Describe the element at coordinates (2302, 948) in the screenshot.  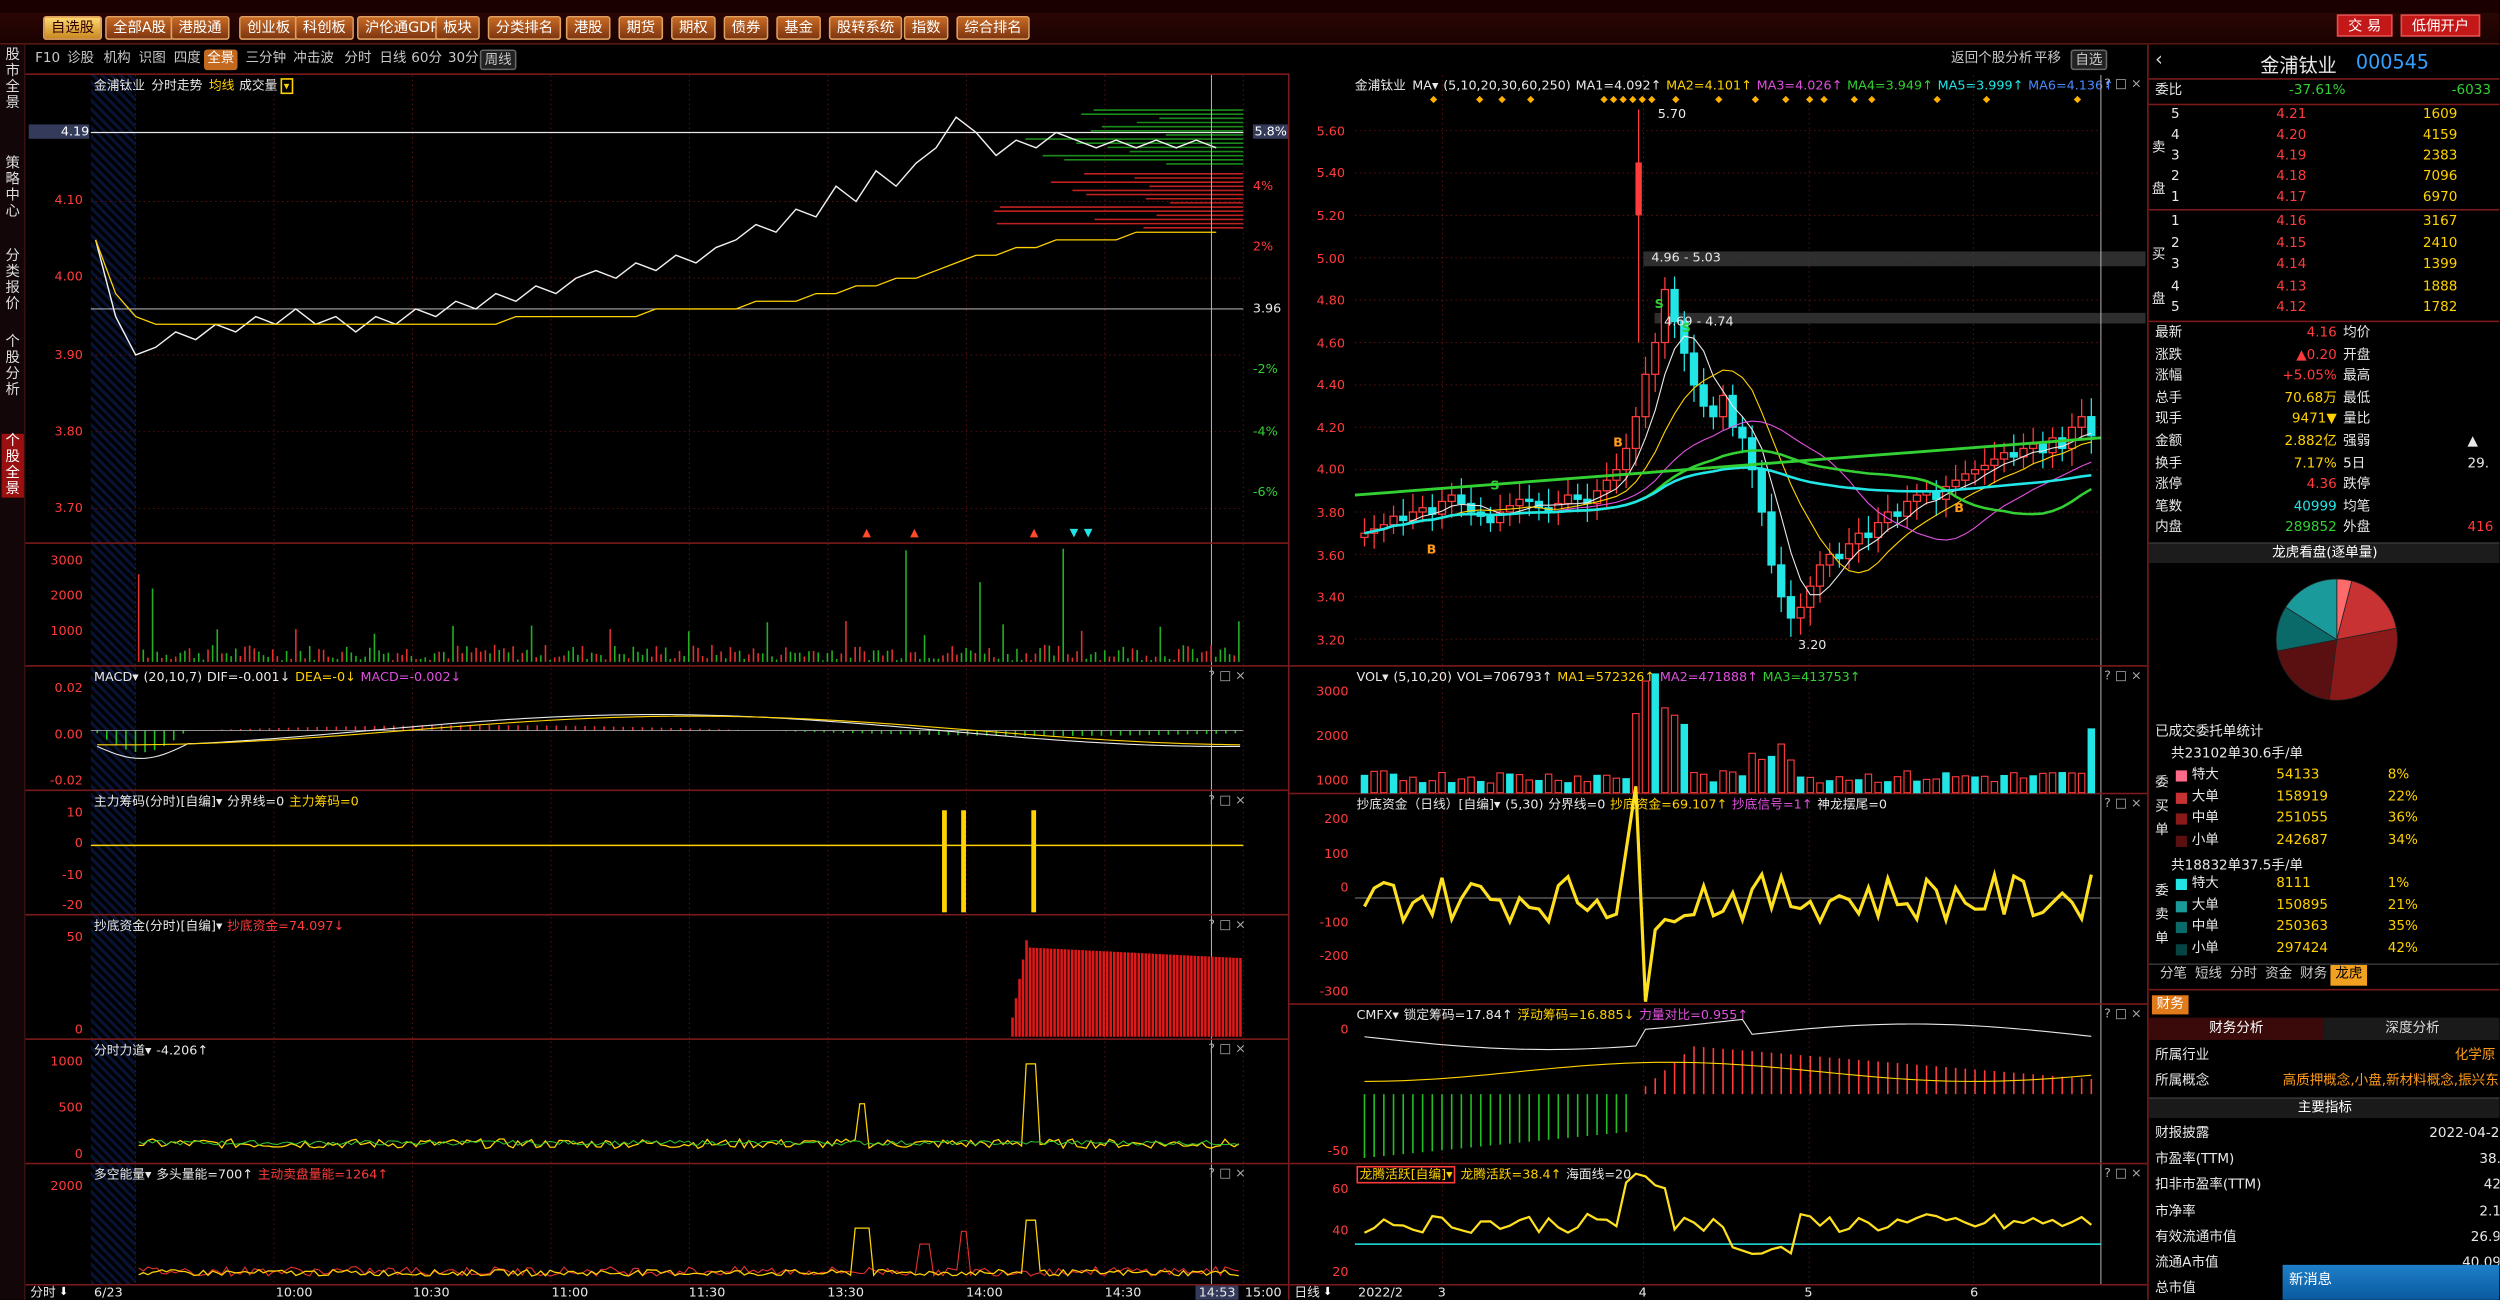
I see `deal-amount: 297424` at that location.